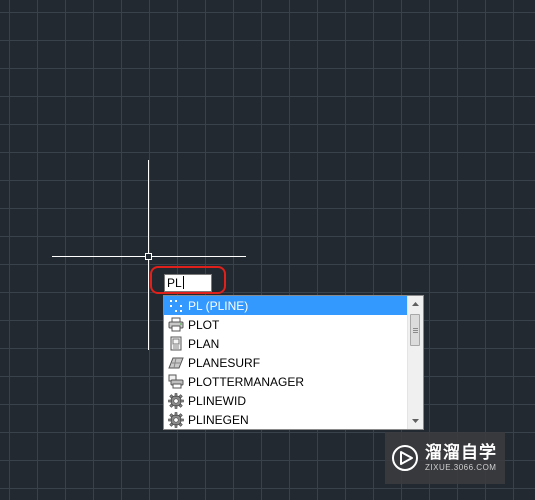 Image resolution: width=535 pixels, height=500 pixels. Describe the element at coordinates (148, 256) in the screenshot. I see `cursor-pickbox` at that location.